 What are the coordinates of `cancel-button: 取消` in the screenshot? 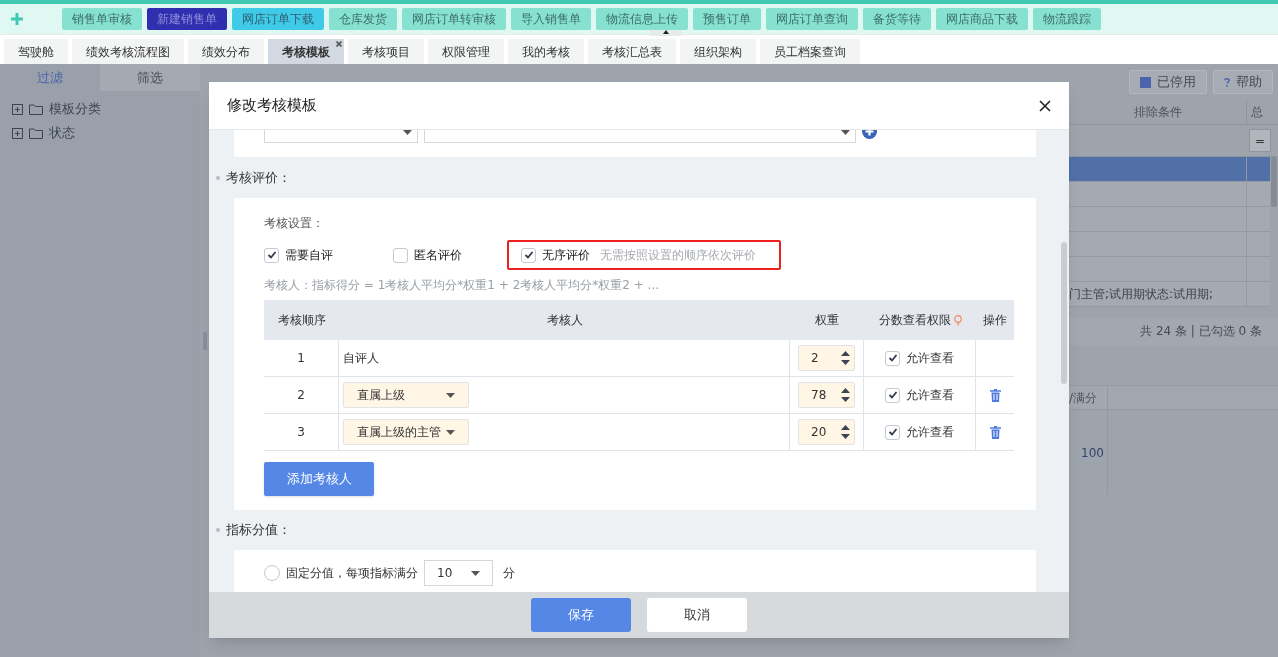 It's located at (697, 615).